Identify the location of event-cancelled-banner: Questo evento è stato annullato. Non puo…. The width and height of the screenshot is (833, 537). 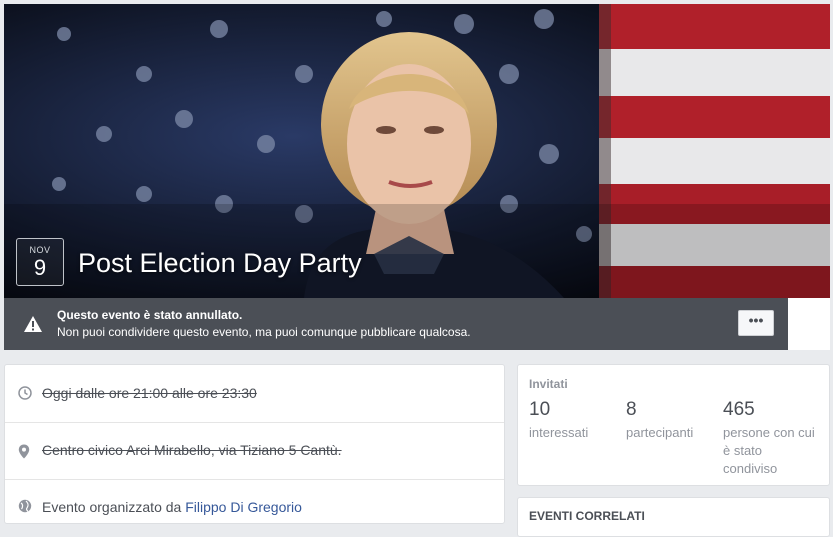
(396, 324).